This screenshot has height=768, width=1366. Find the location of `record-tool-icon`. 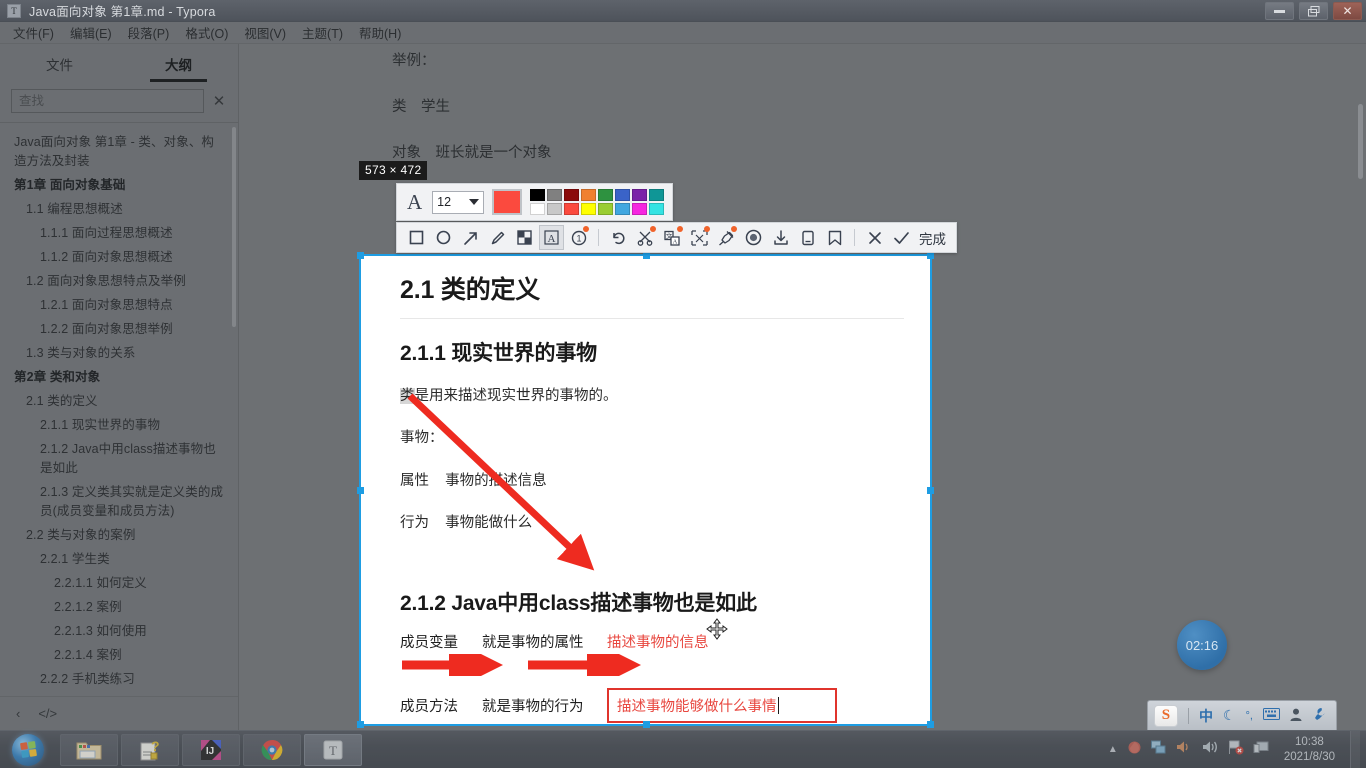

record-tool-icon is located at coordinates (753, 237).